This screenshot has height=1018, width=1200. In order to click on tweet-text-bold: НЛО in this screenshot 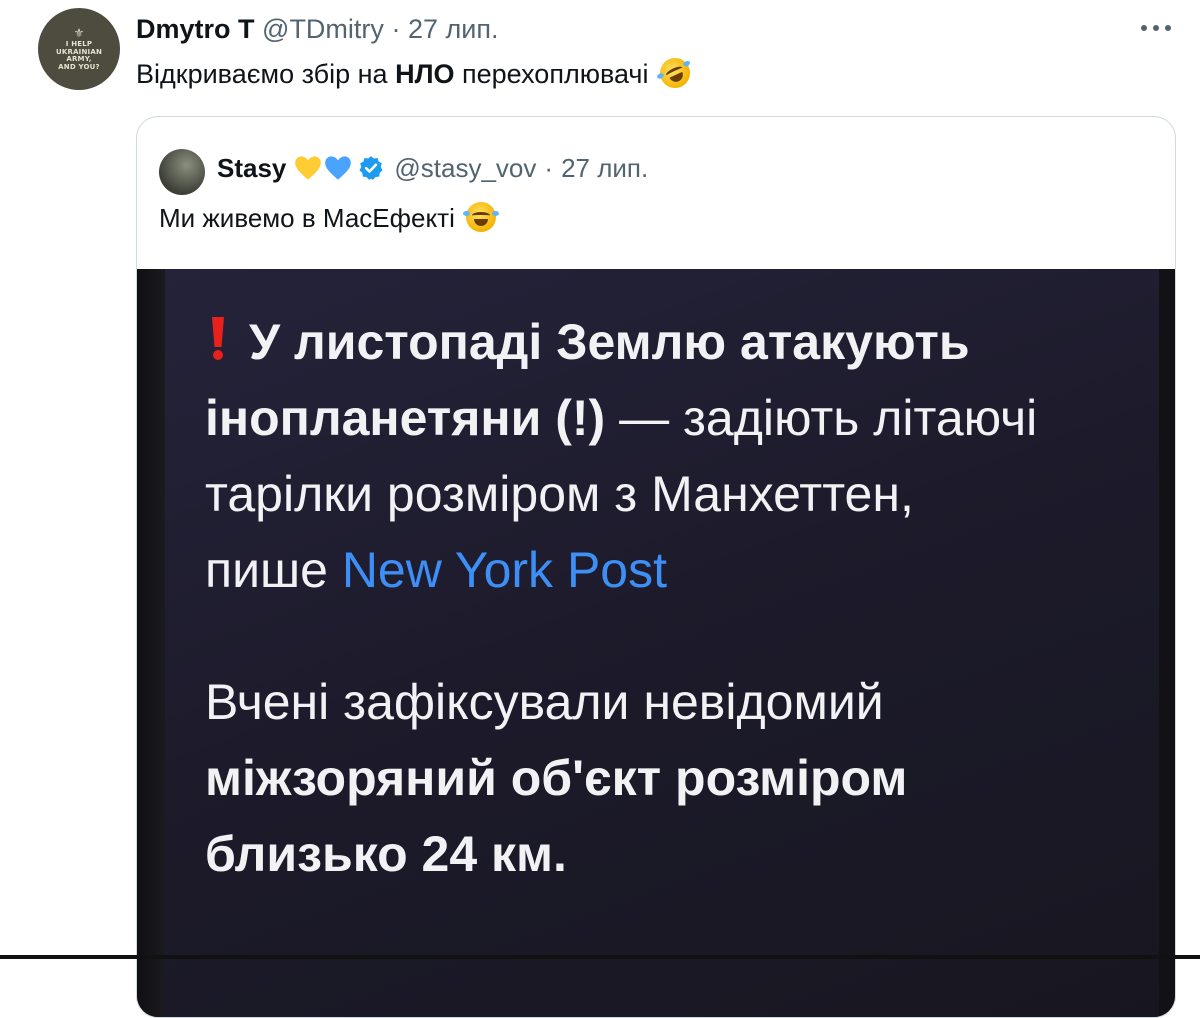, I will do `click(425, 74)`.